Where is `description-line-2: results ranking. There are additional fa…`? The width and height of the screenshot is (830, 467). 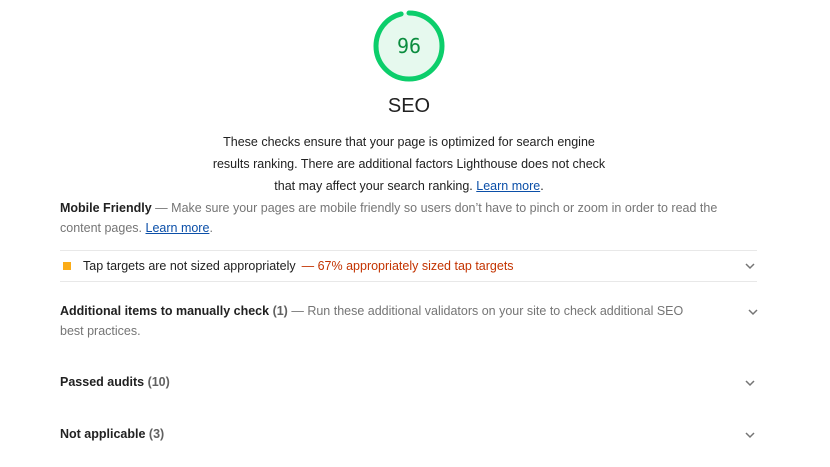 description-line-2: results ranking. There are additional fa… is located at coordinates (409, 164).